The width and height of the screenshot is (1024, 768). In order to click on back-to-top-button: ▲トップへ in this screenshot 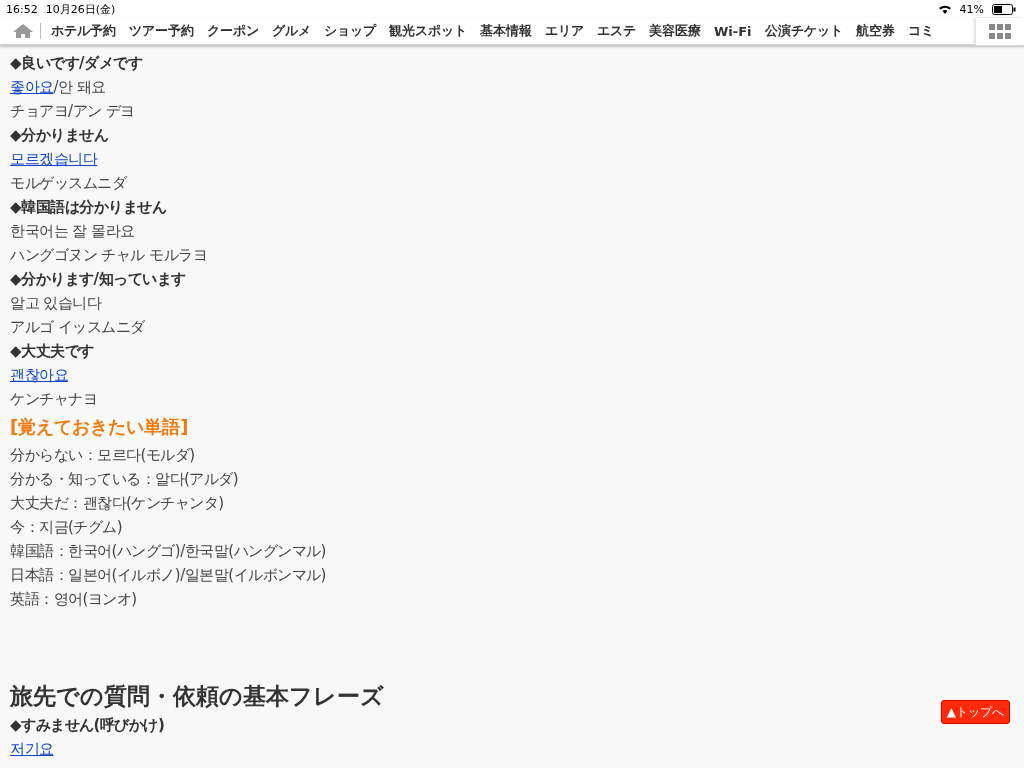, I will do `click(975, 712)`.